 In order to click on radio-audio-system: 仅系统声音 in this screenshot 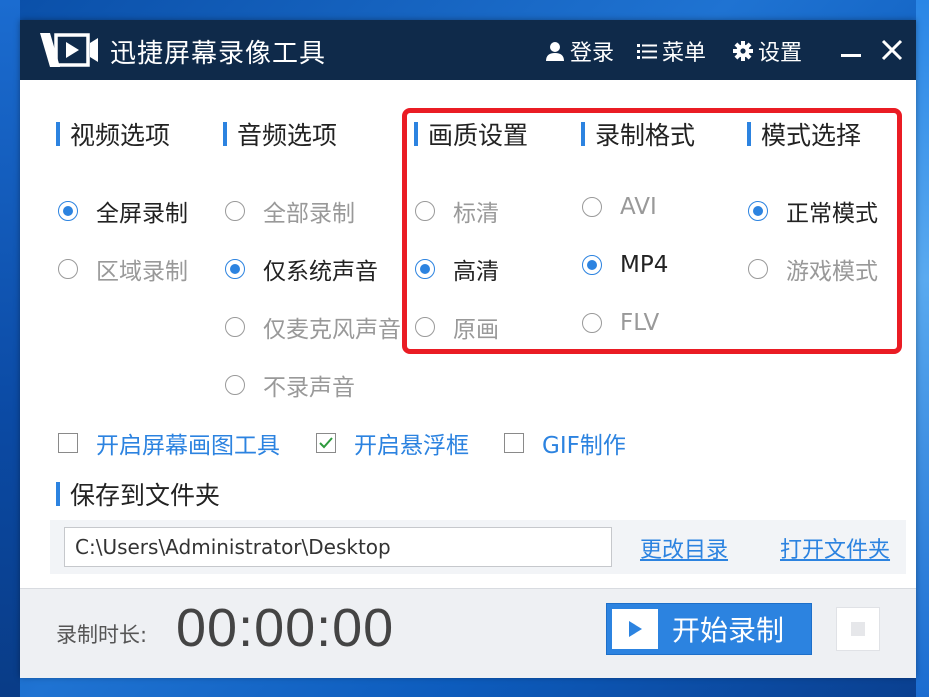, I will do `click(301, 269)`.